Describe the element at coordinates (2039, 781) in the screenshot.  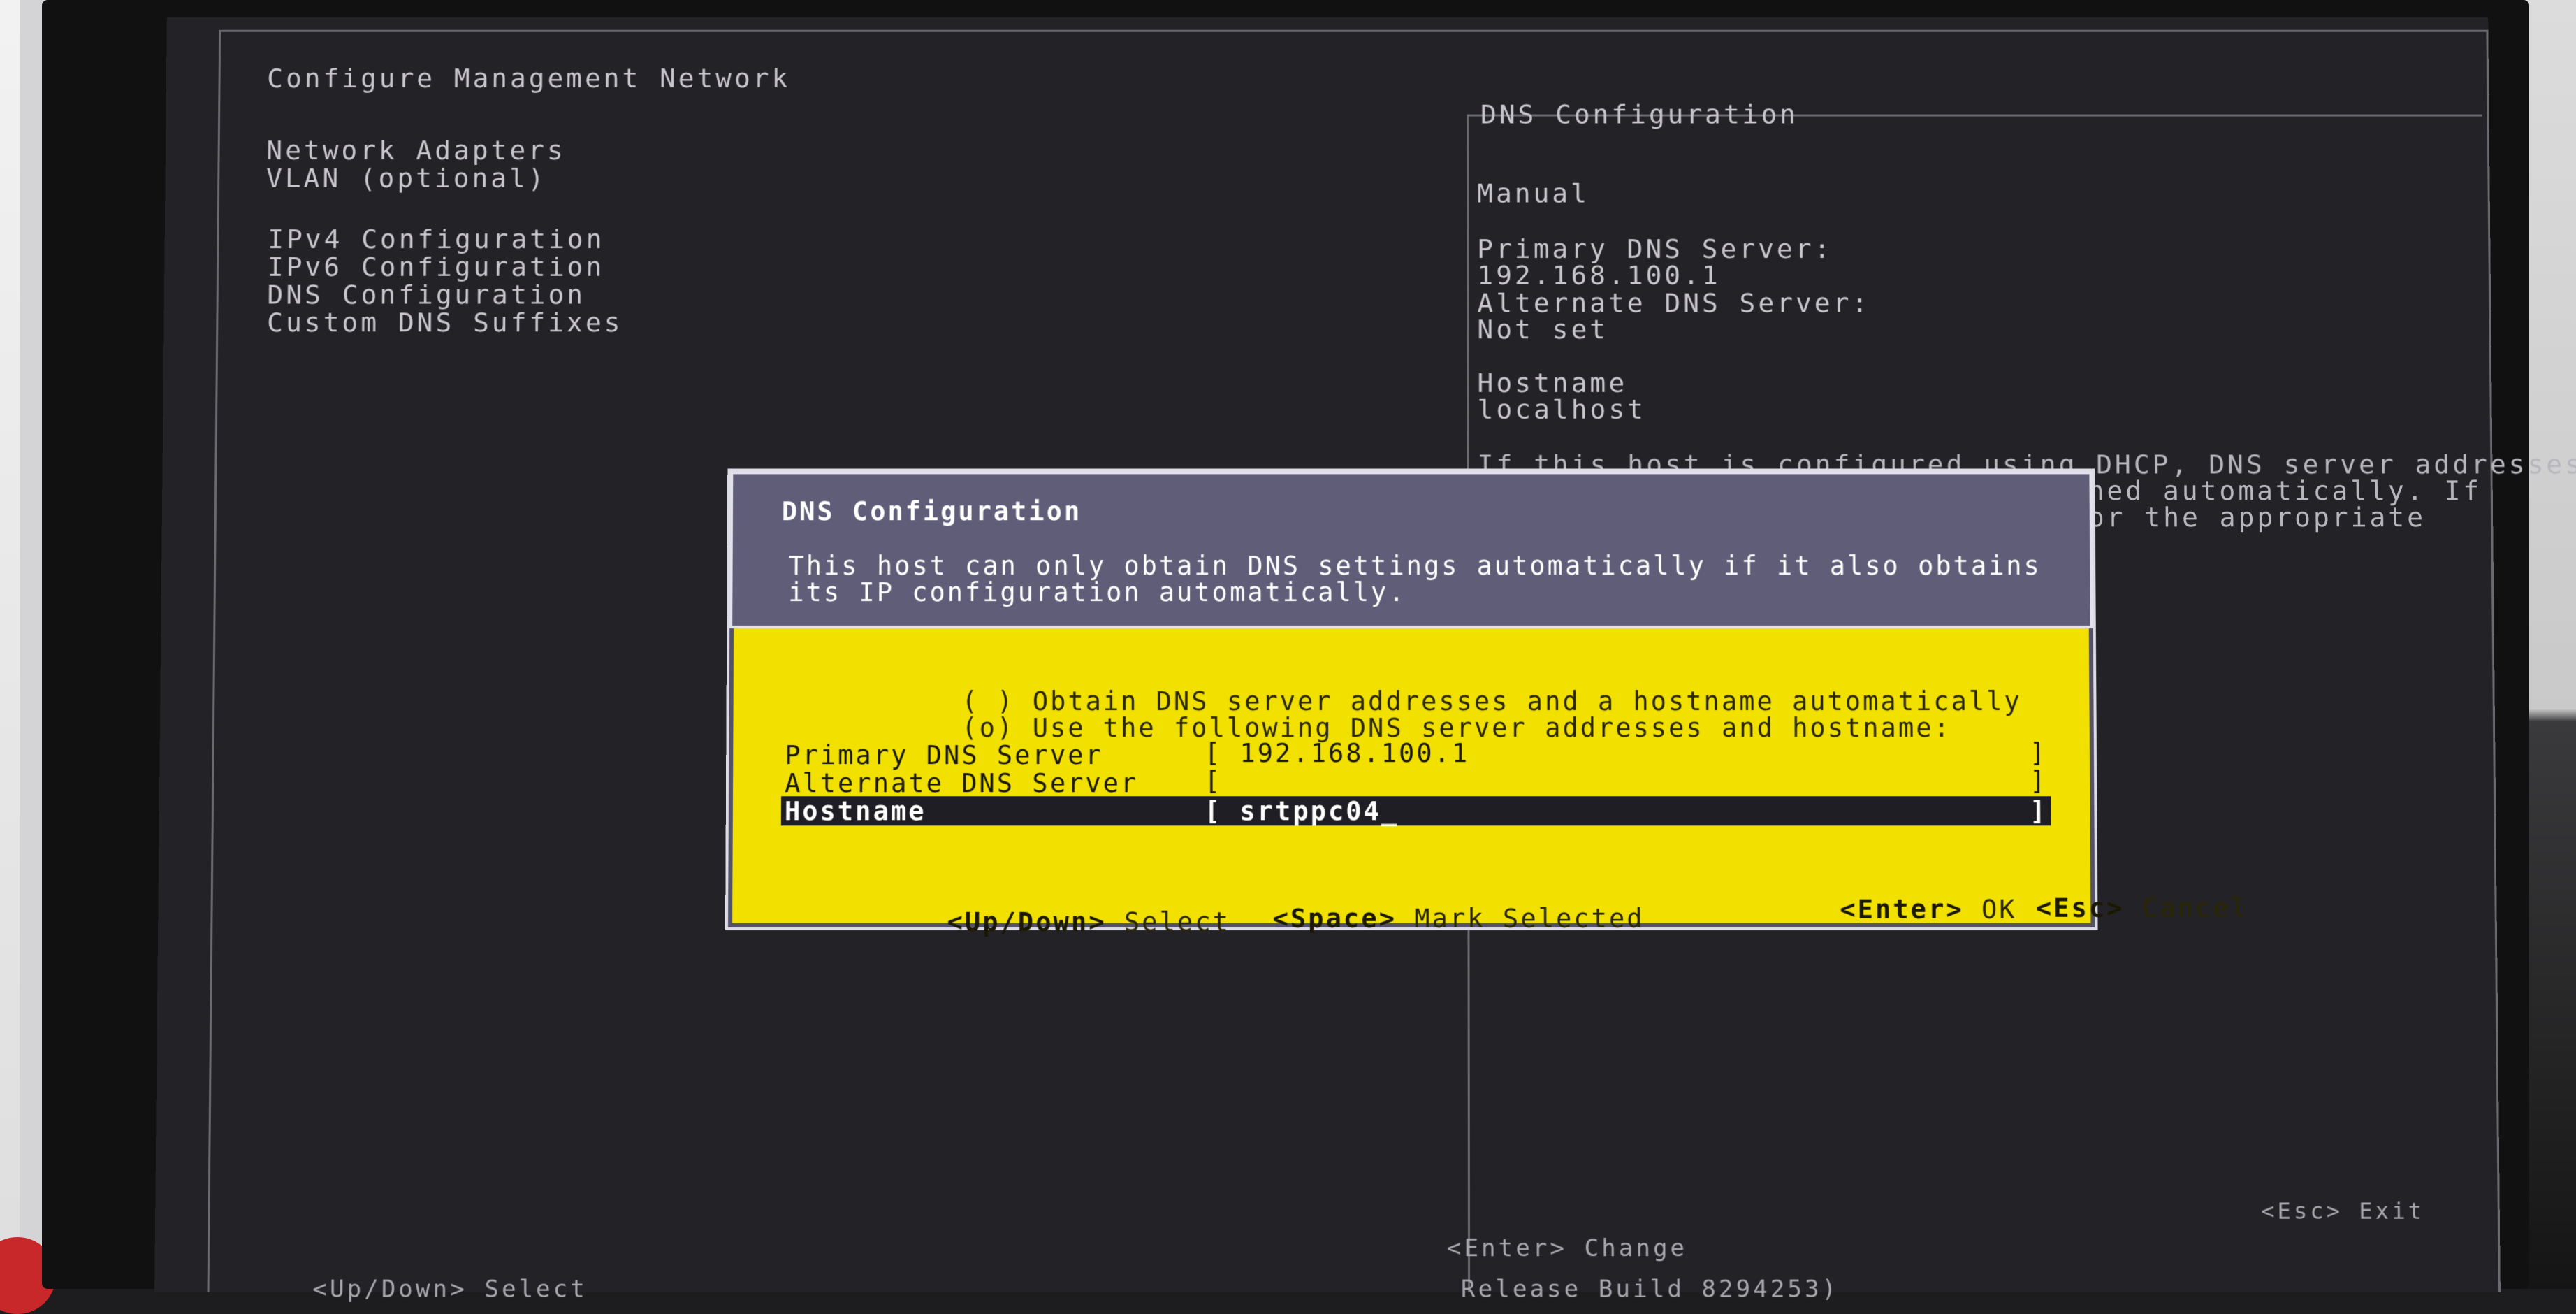
I see `alternate-dns-bracket-end: ]` at that location.